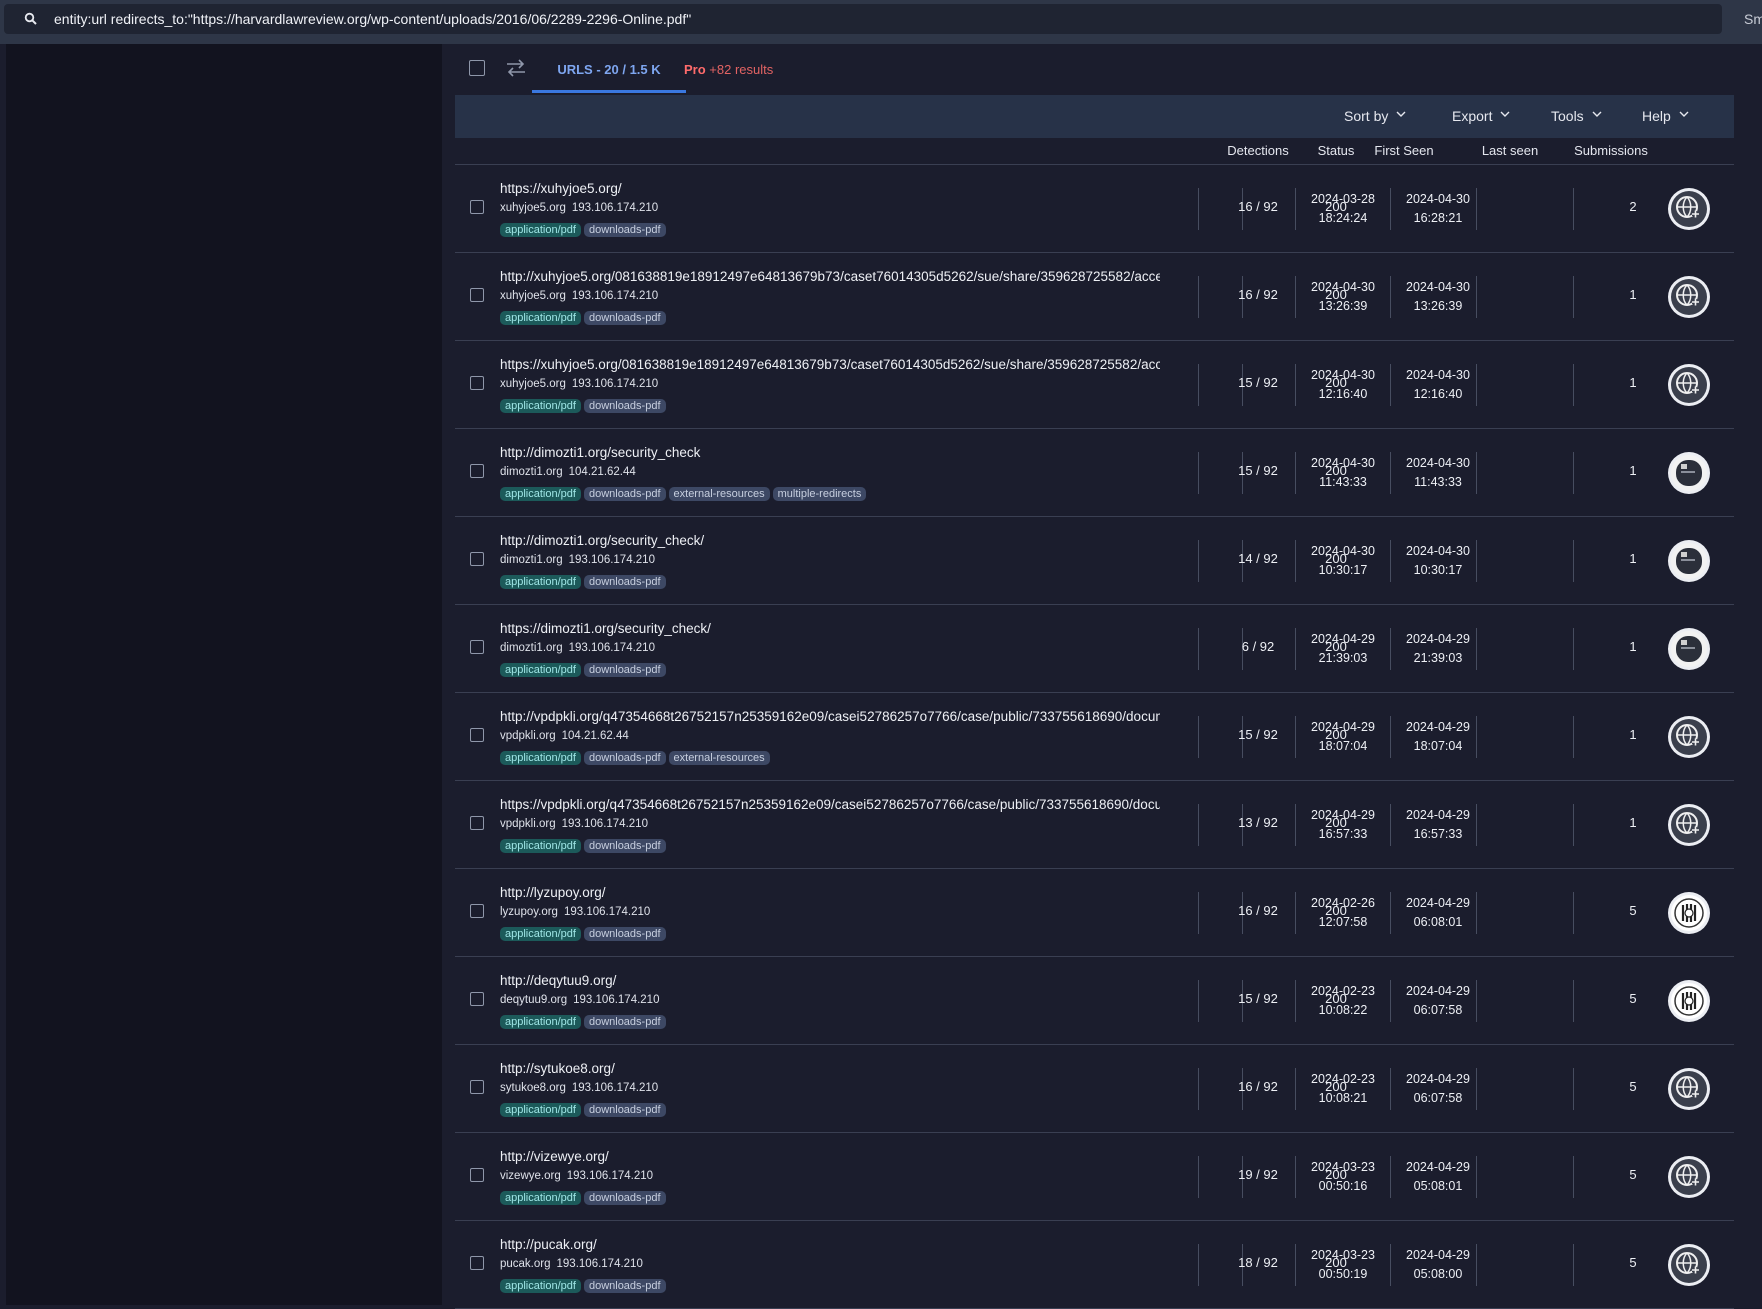 The width and height of the screenshot is (1762, 1309). Describe the element at coordinates (1258, 1174) in the screenshot. I see `detections-value: 19 / 92` at that location.